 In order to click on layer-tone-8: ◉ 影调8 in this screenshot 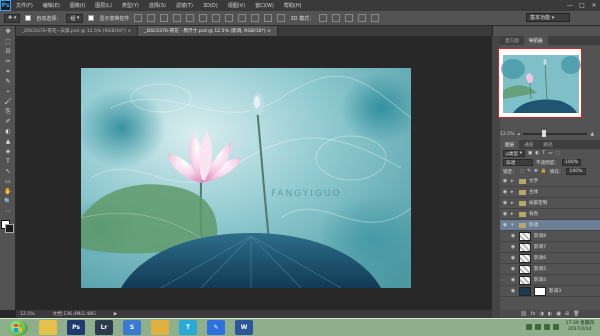, I will do `click(550, 236)`.